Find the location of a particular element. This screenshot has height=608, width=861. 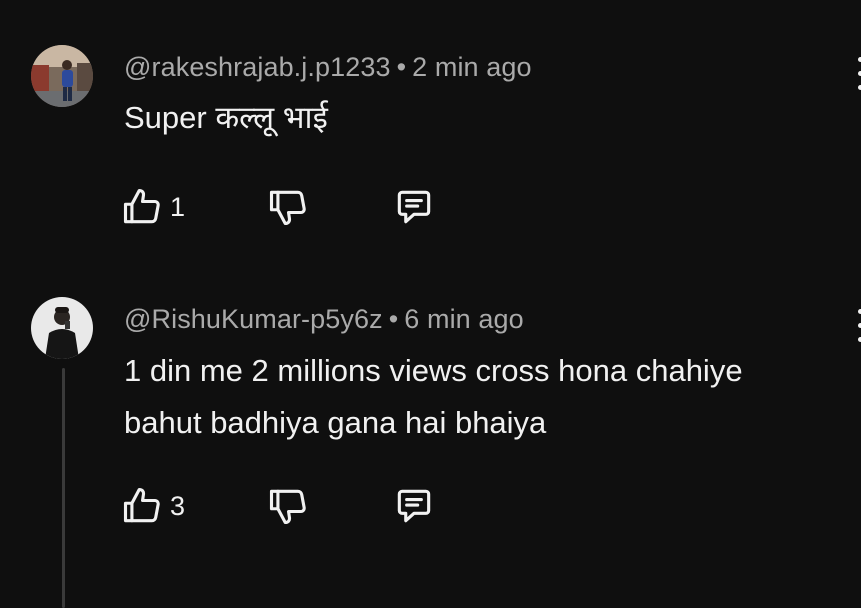

comment-time: 2 min ago is located at coordinates (472, 67).